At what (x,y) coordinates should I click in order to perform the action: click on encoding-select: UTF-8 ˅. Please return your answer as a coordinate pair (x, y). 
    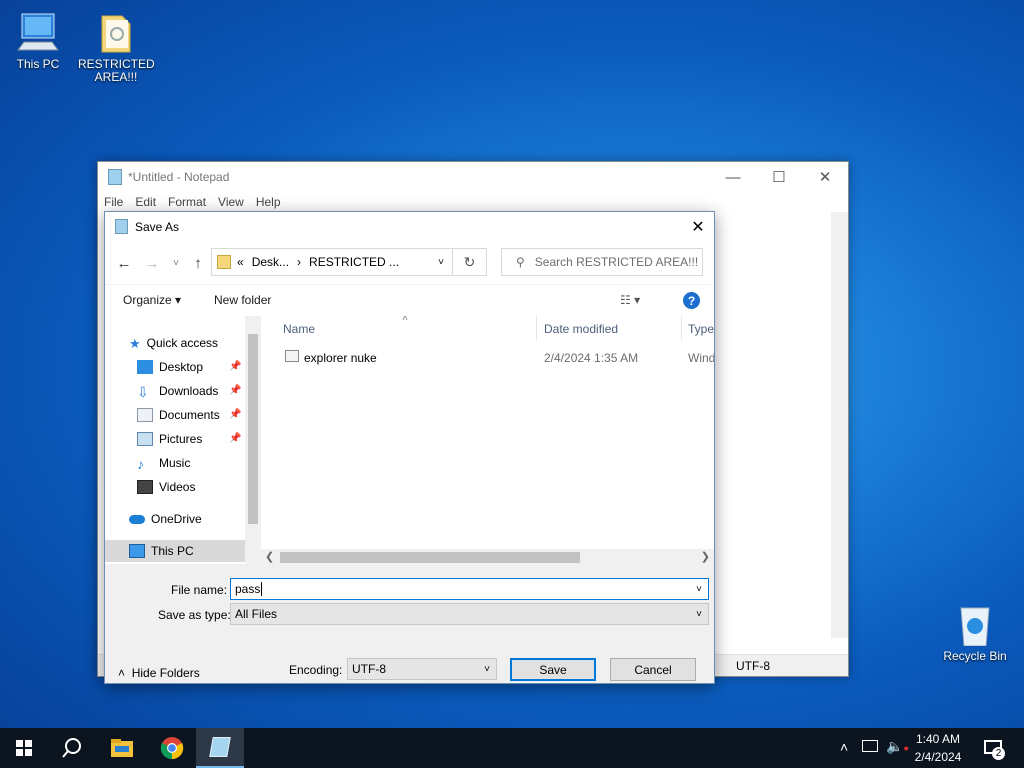
    Looking at the image, I should click on (422, 669).